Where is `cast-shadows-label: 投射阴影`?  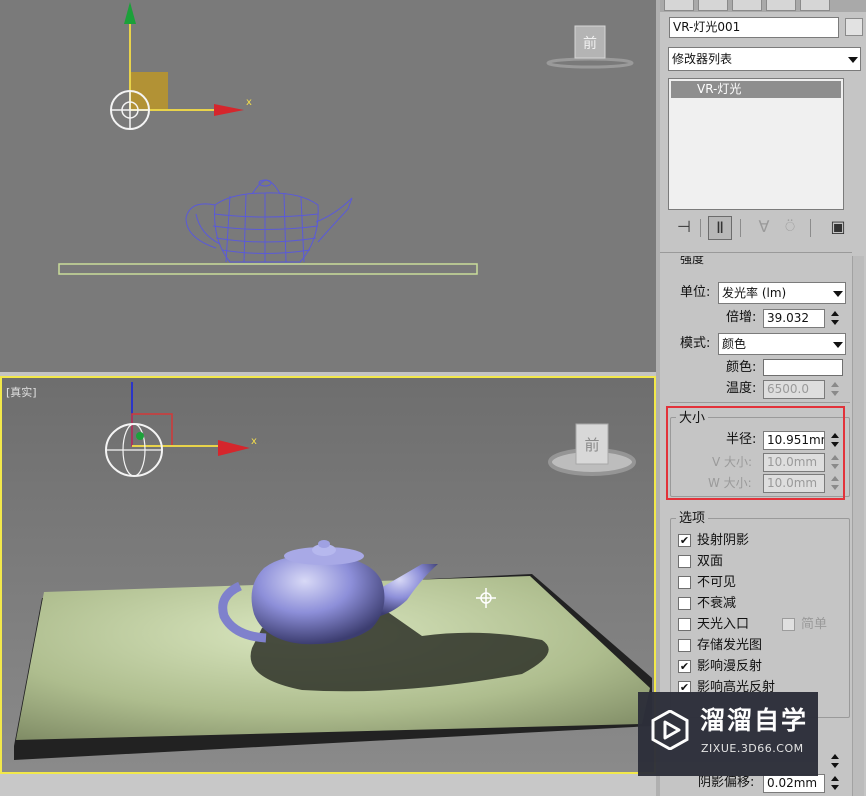 cast-shadows-label: 投射阴影 is located at coordinates (723, 540).